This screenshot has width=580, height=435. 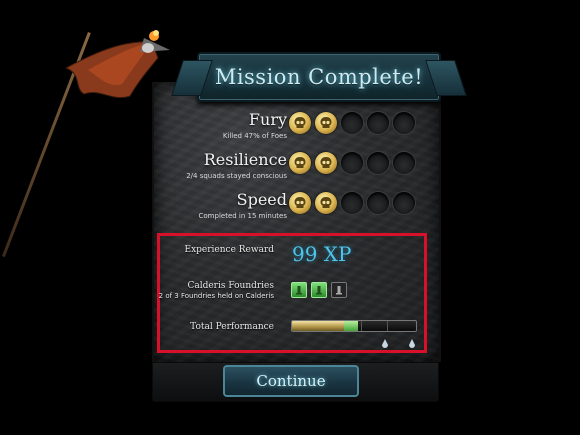 I want to click on performance-fill-previous, so click(x=318, y=326).